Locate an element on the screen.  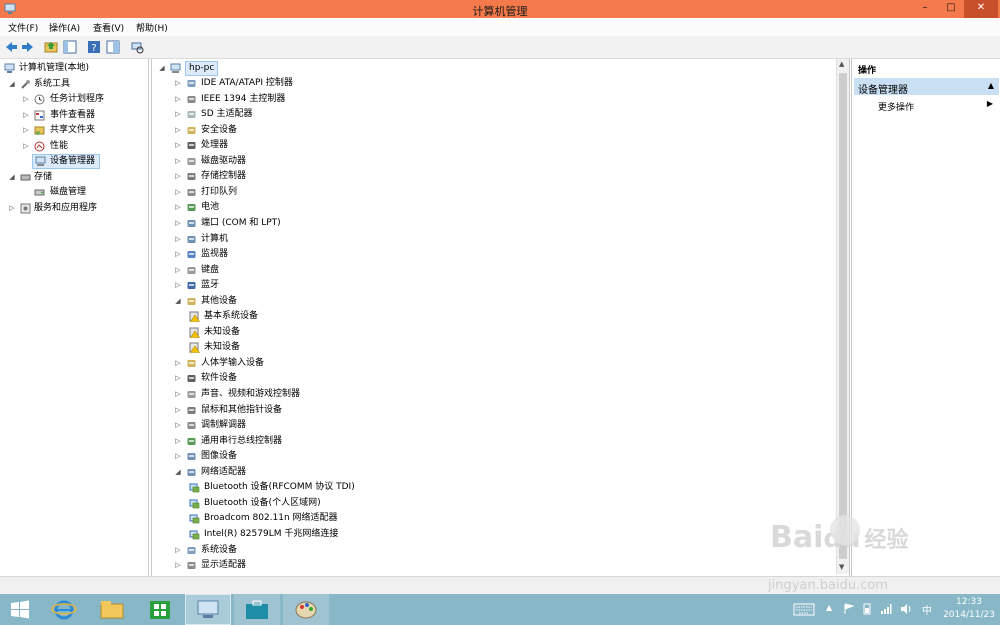
clock-date: 2014/11/23 is located at coordinates (969, 615).